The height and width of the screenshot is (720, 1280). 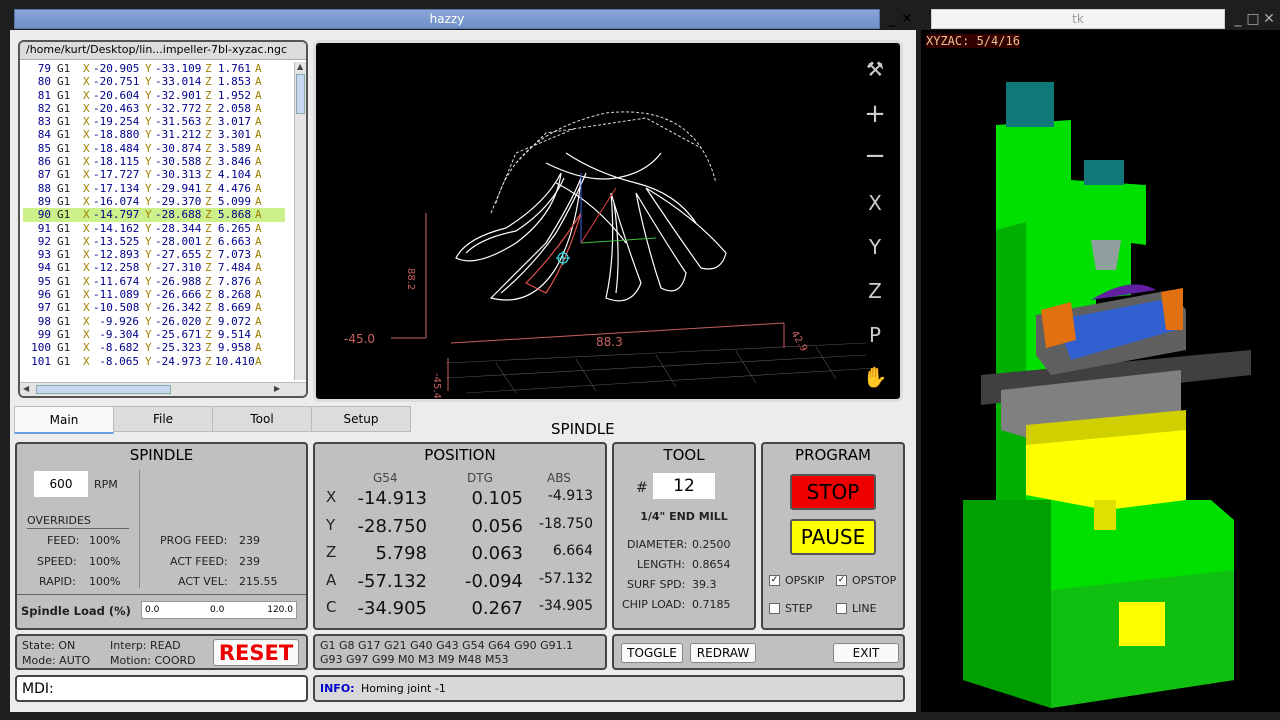 What do you see at coordinates (178, 162) in the screenshot?
I see `y-value: -30.588` at bounding box center [178, 162].